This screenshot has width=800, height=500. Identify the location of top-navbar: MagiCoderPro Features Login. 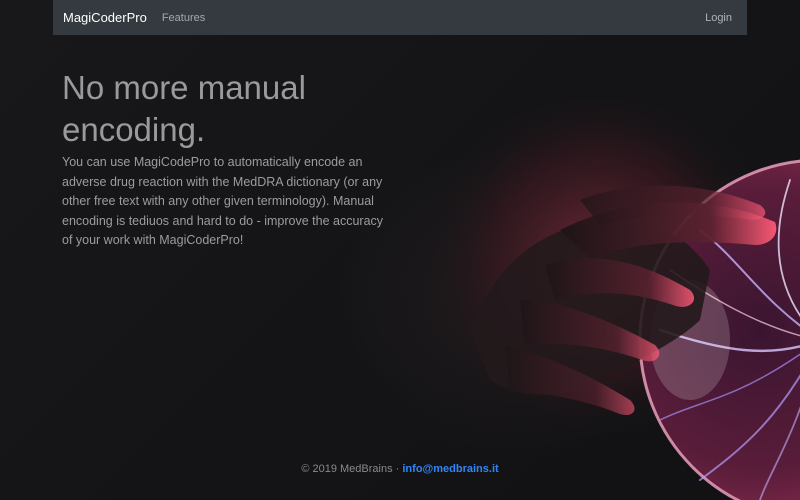
(400, 17).